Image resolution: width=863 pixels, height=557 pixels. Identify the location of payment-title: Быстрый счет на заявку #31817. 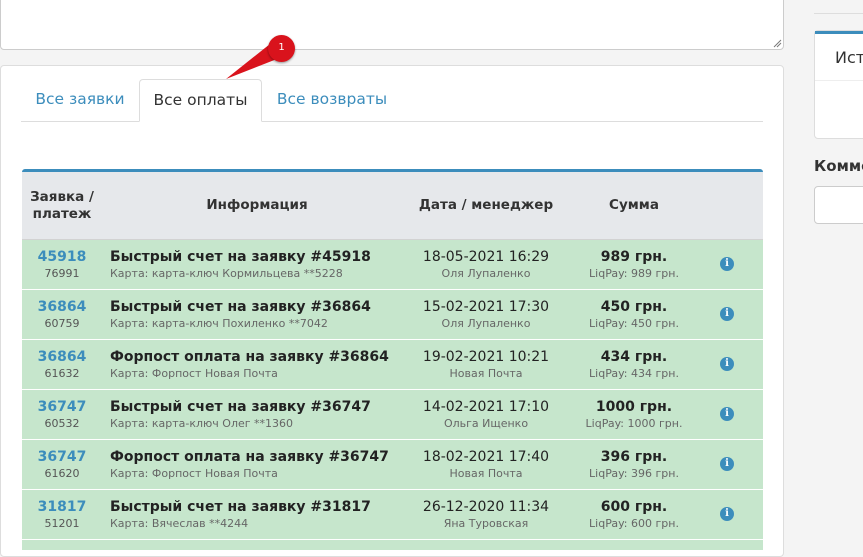
(240, 507).